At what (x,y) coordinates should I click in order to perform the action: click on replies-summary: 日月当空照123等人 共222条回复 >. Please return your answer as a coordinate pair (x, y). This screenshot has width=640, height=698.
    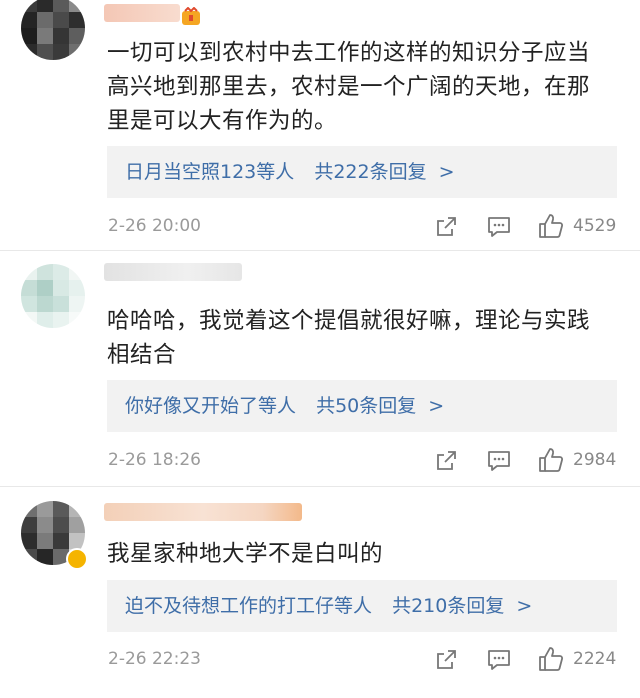
    Looking at the image, I should click on (362, 172).